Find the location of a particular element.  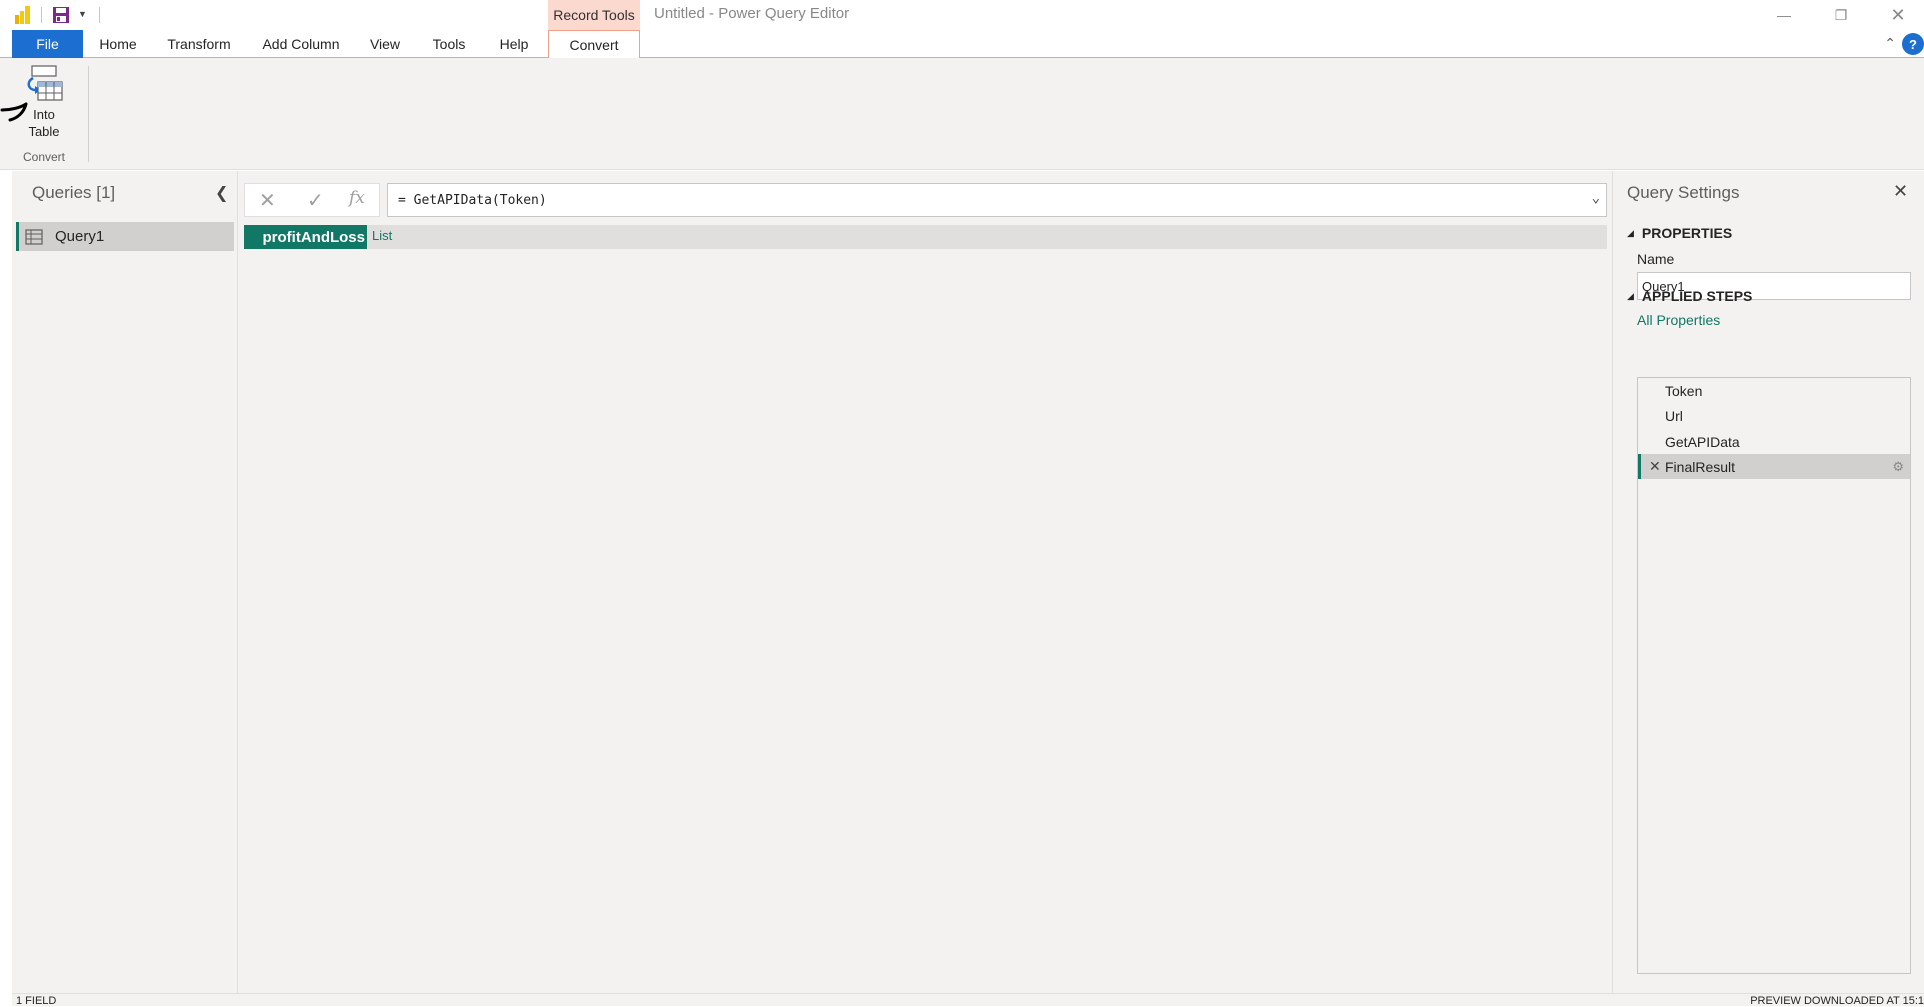

power-bi-logo-icon is located at coordinates (22, 15).